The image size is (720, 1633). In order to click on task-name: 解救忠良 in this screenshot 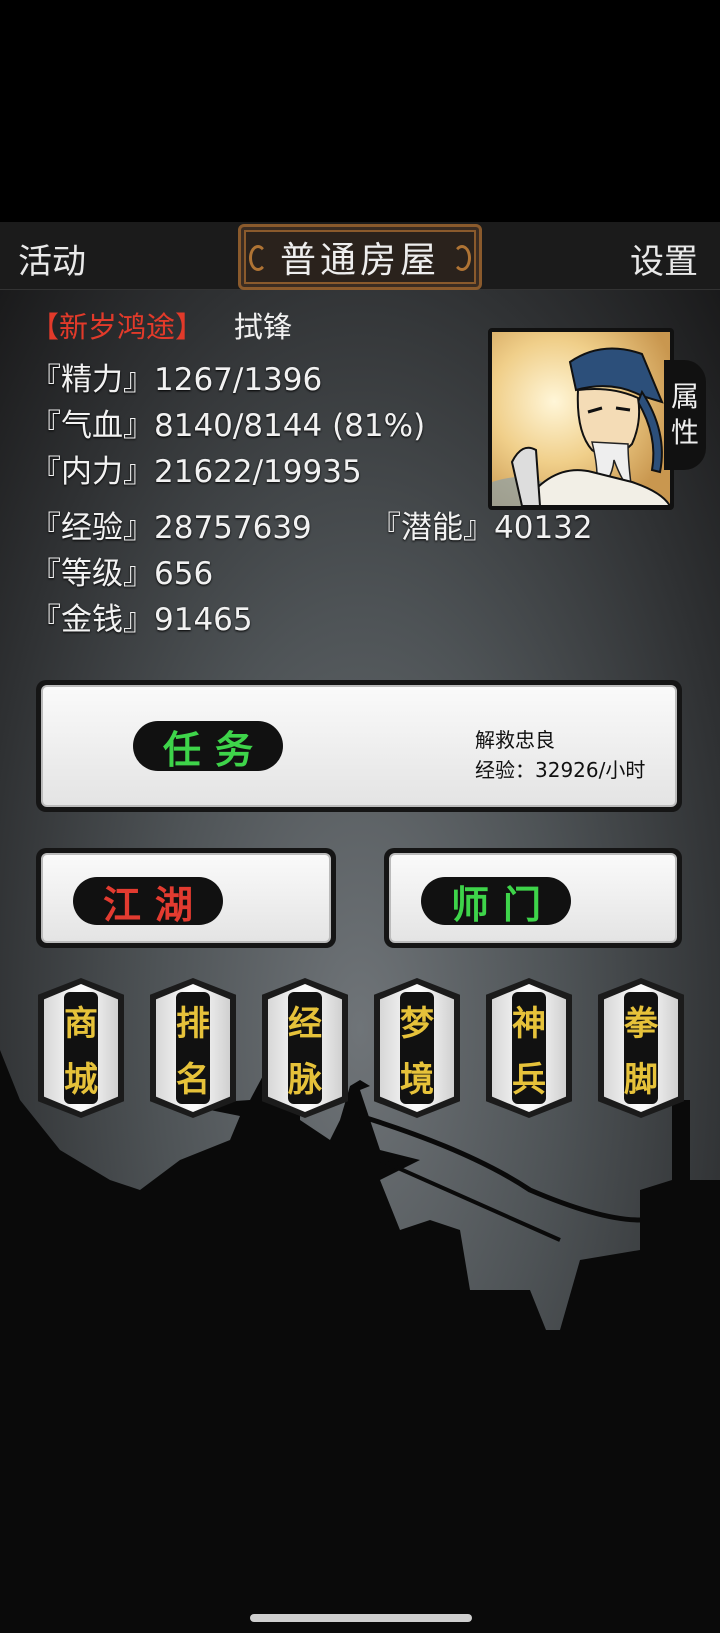, I will do `click(515, 740)`.